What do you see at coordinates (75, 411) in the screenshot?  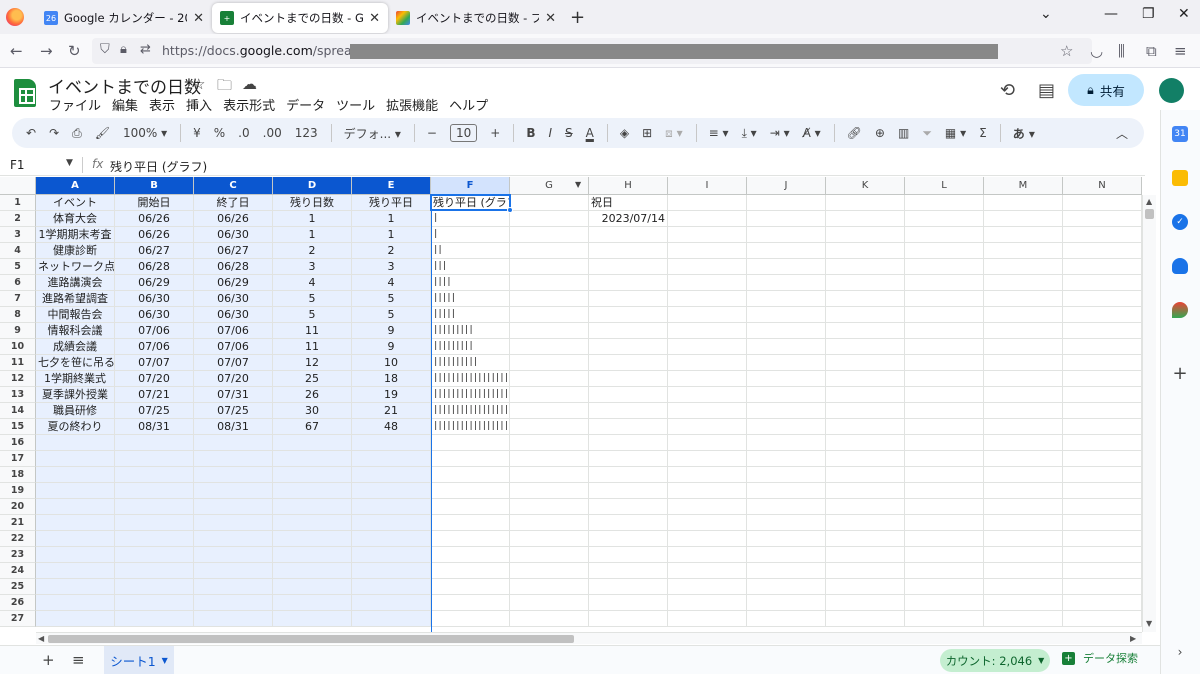 I see `cell-event: 職員研修` at bounding box center [75, 411].